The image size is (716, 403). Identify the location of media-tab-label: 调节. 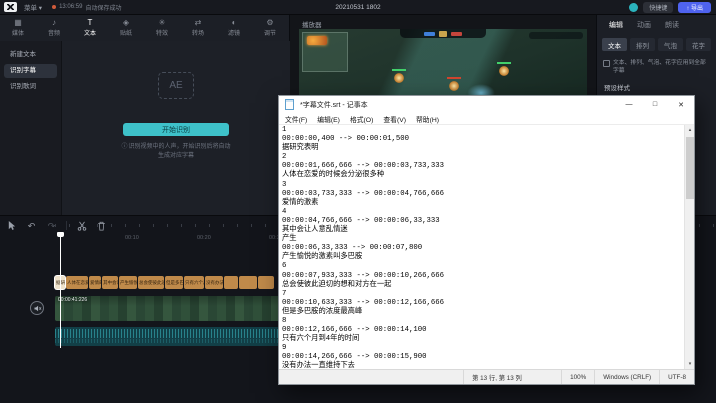
(269, 34).